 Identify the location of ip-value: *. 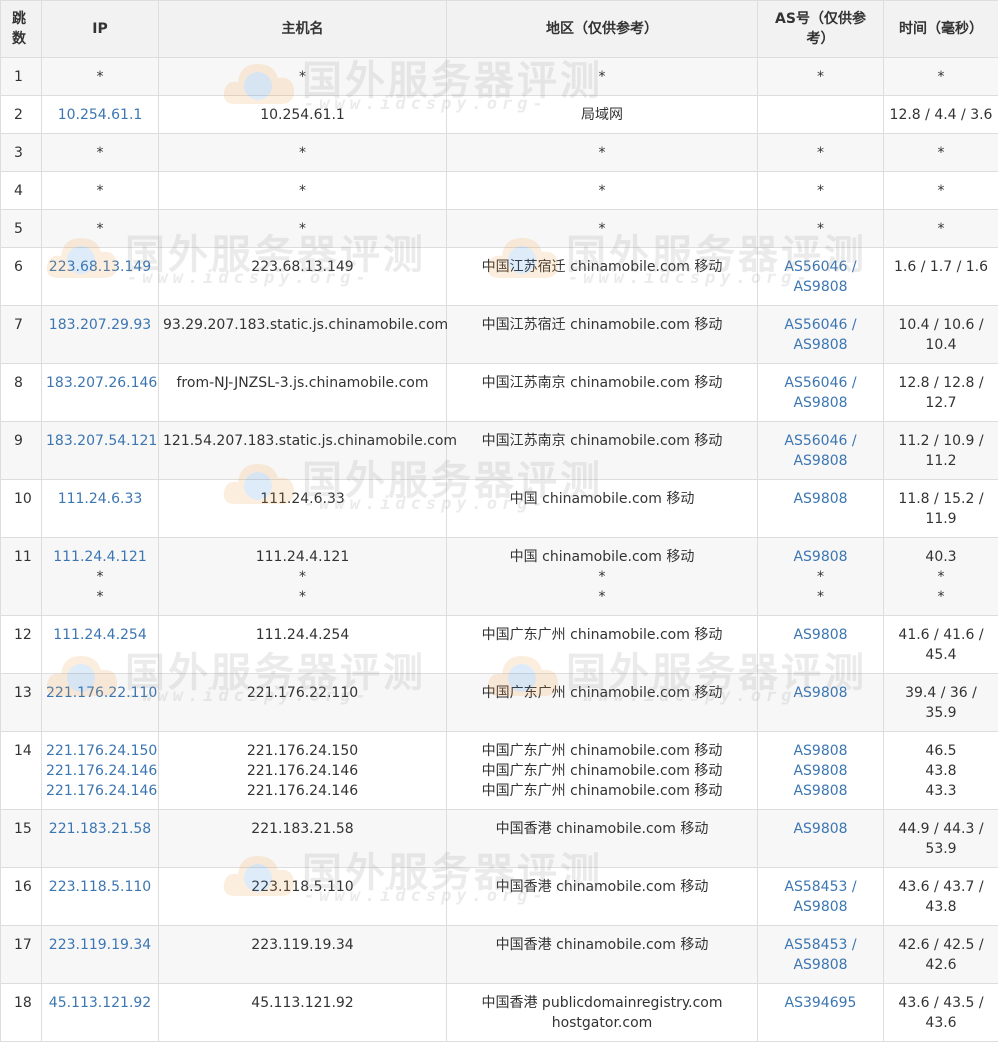
(100, 597).